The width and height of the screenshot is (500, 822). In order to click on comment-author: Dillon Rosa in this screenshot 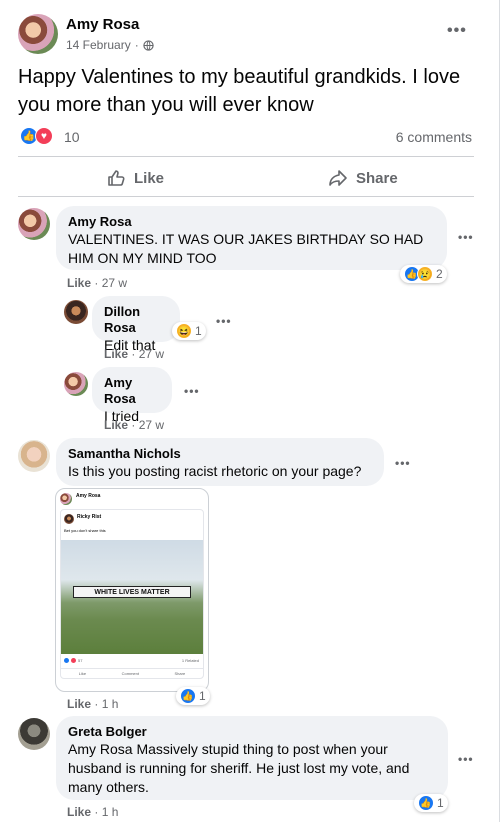, I will do `click(136, 320)`.